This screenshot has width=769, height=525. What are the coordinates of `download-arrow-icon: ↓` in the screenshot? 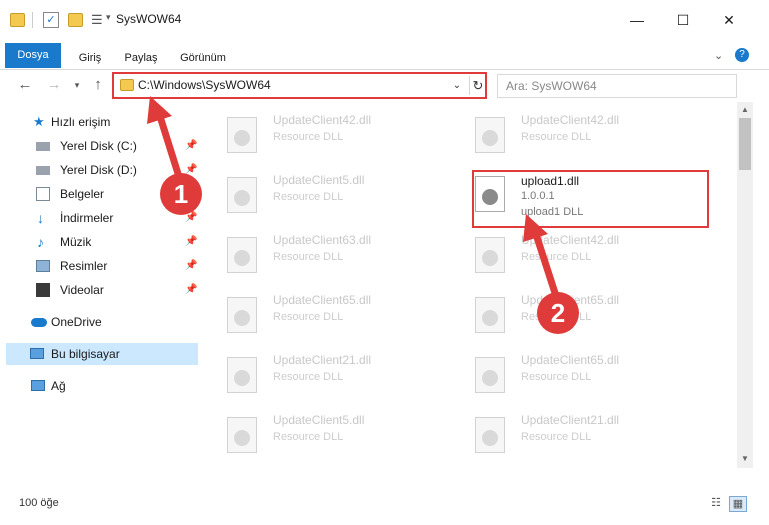 It's located at (40, 218).